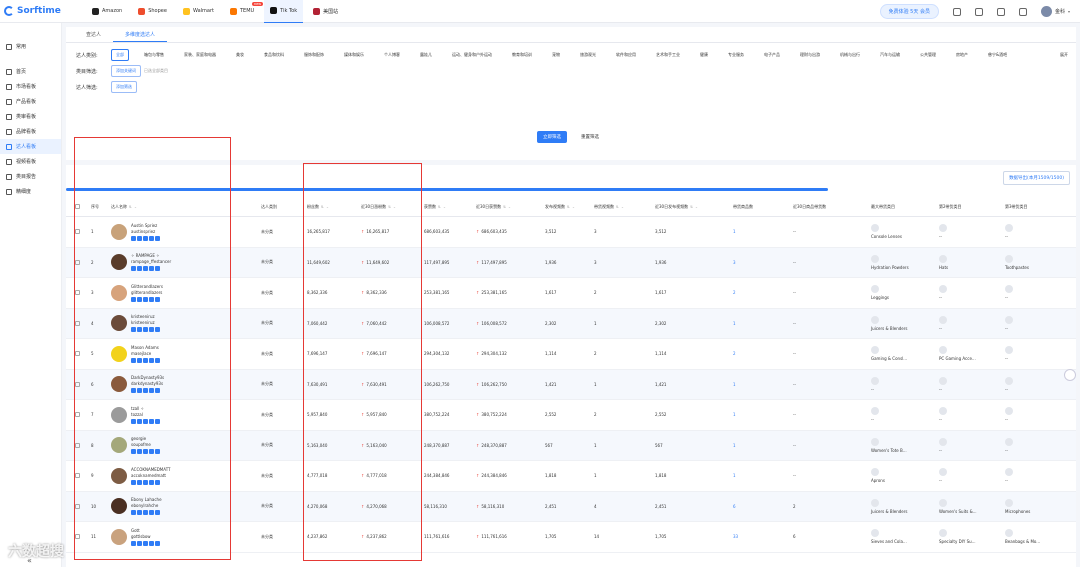 The height and width of the screenshot is (567, 1080). Describe the element at coordinates (1022, 11) in the screenshot. I see `add-icon` at that location.